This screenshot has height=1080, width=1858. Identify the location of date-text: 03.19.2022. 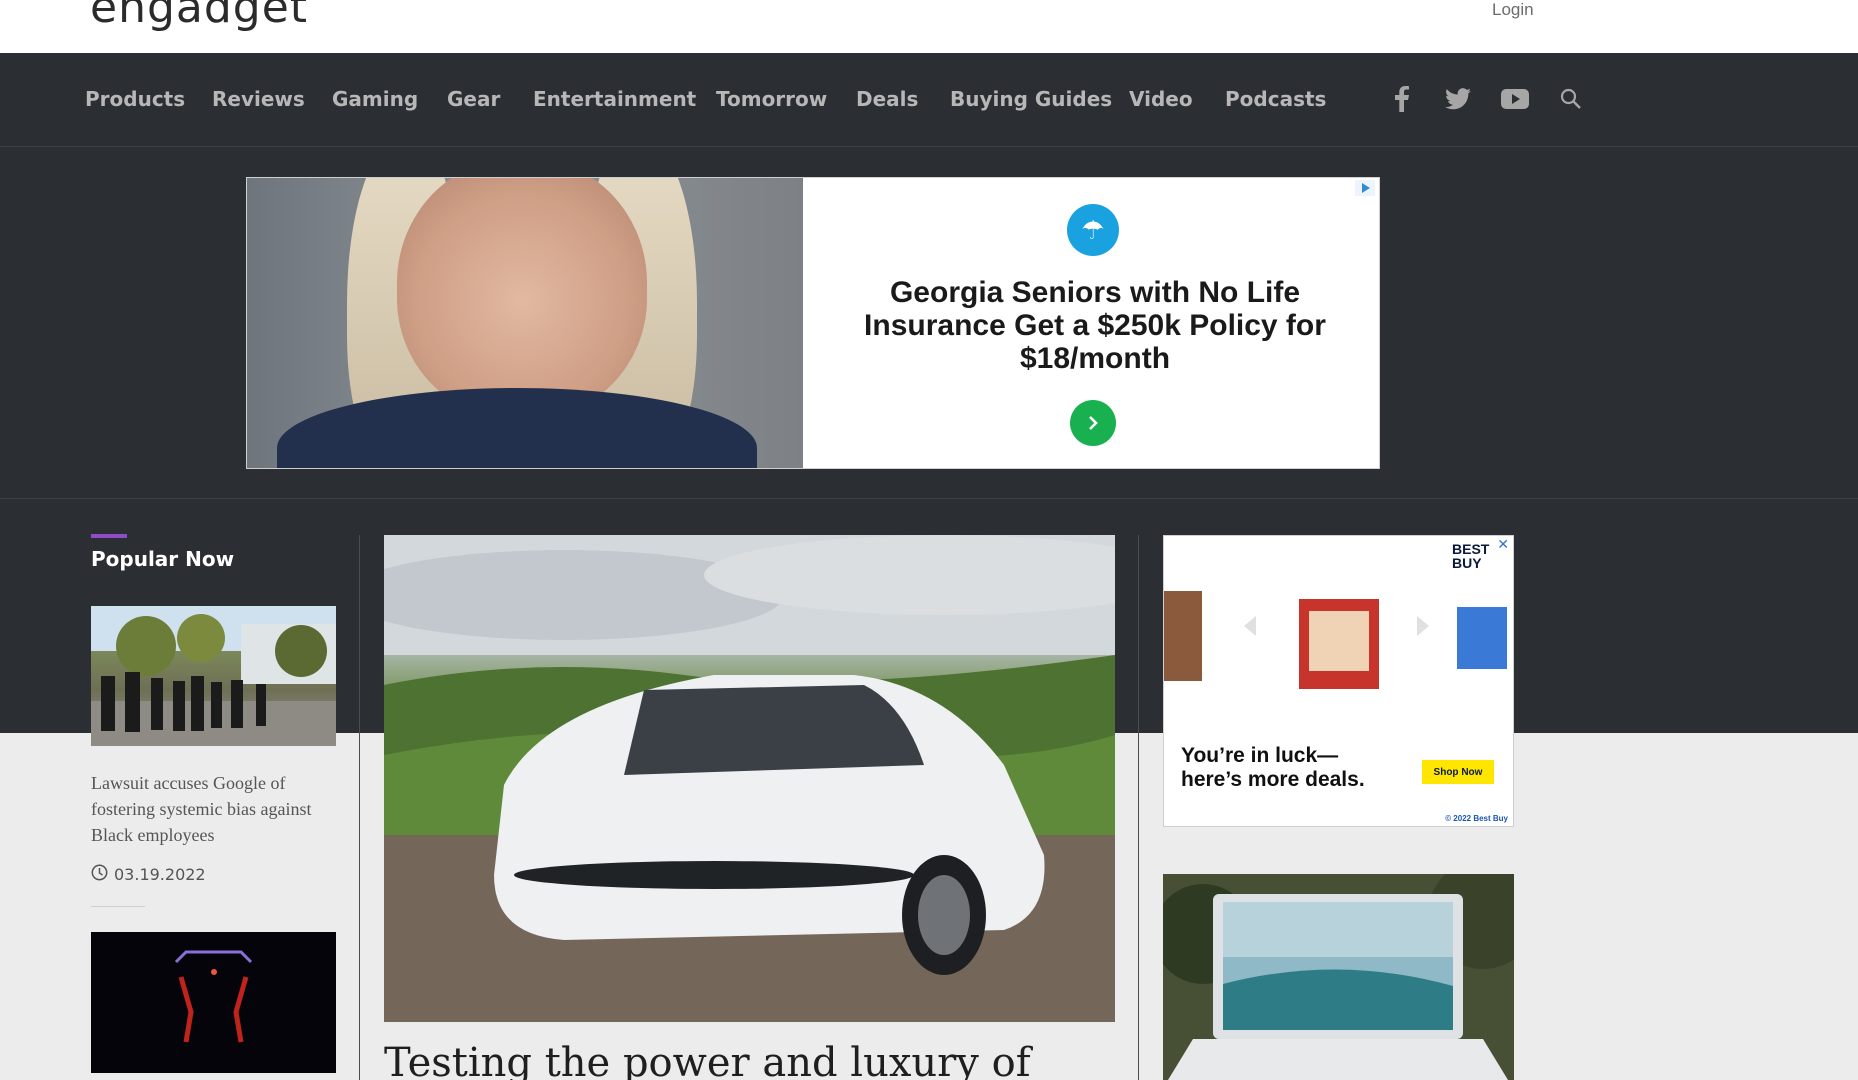
(160, 874).